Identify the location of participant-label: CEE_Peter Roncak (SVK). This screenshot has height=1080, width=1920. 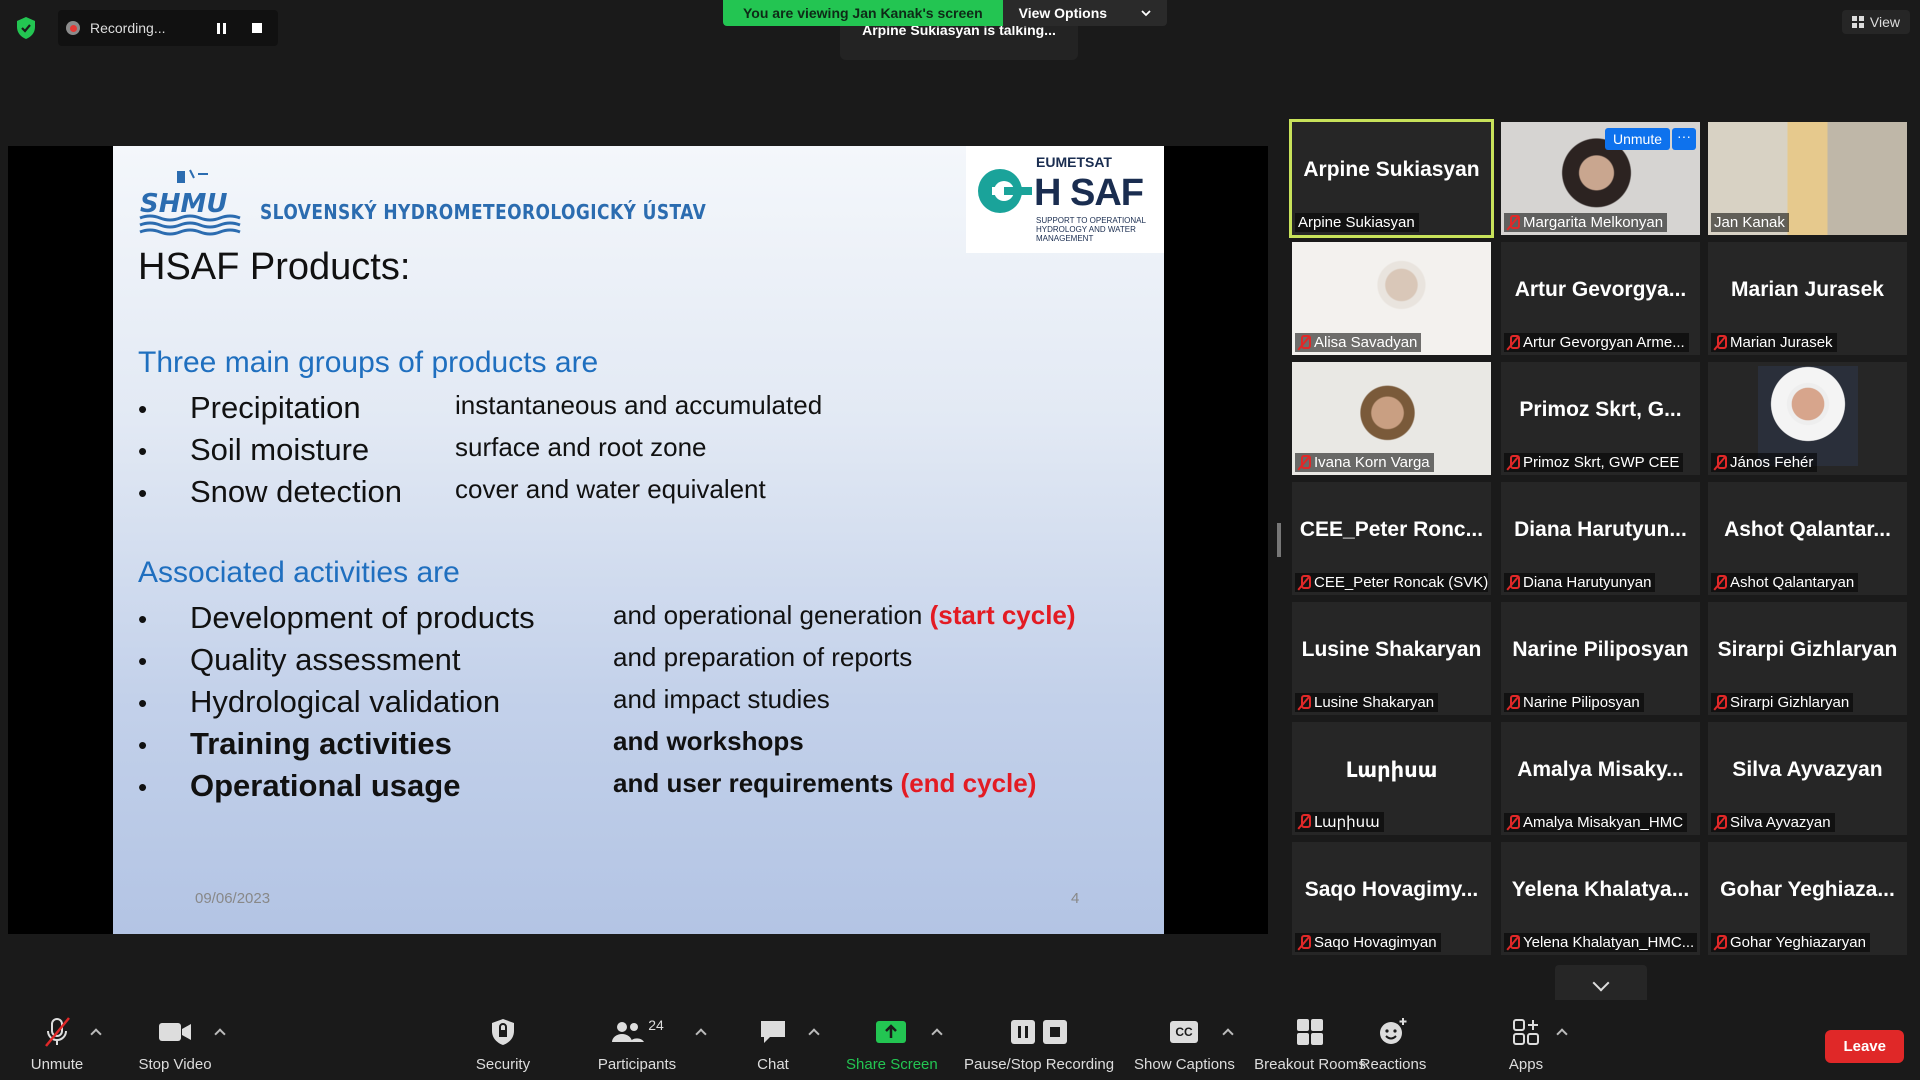
(1391, 582).